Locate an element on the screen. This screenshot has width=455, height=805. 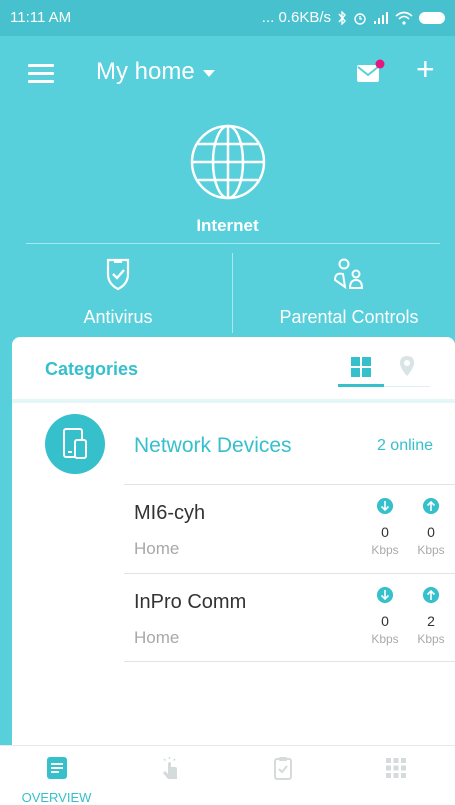
messages-button is located at coordinates (370, 72).